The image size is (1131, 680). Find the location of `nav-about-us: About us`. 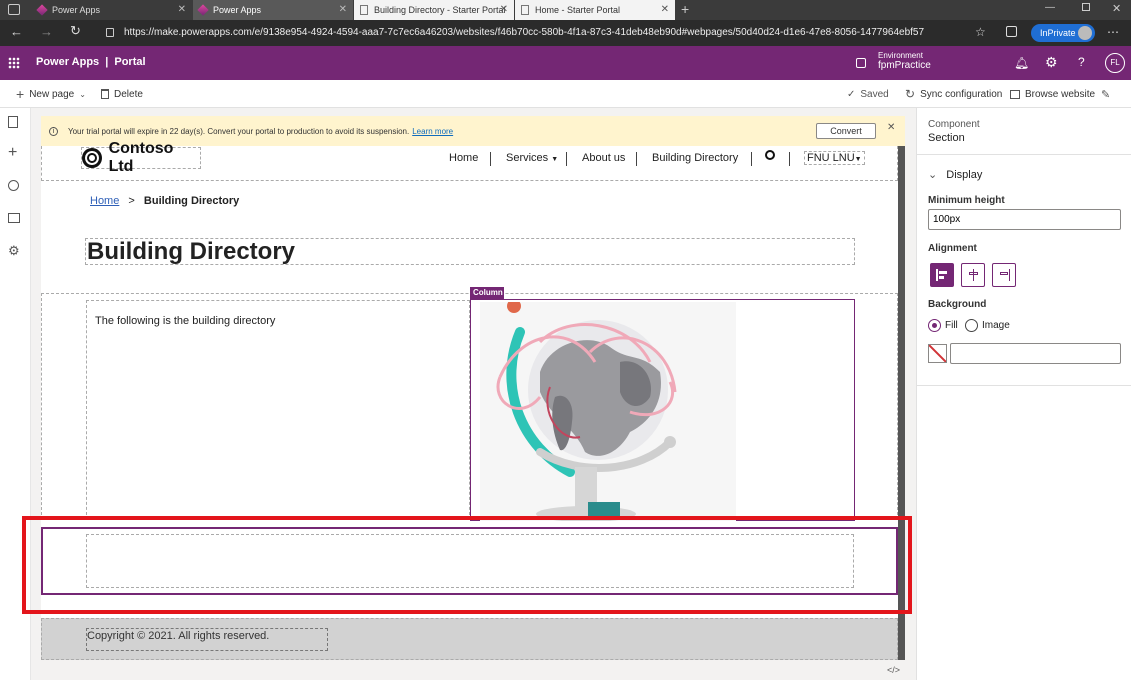

nav-about-us: About us is located at coordinates (603, 158).